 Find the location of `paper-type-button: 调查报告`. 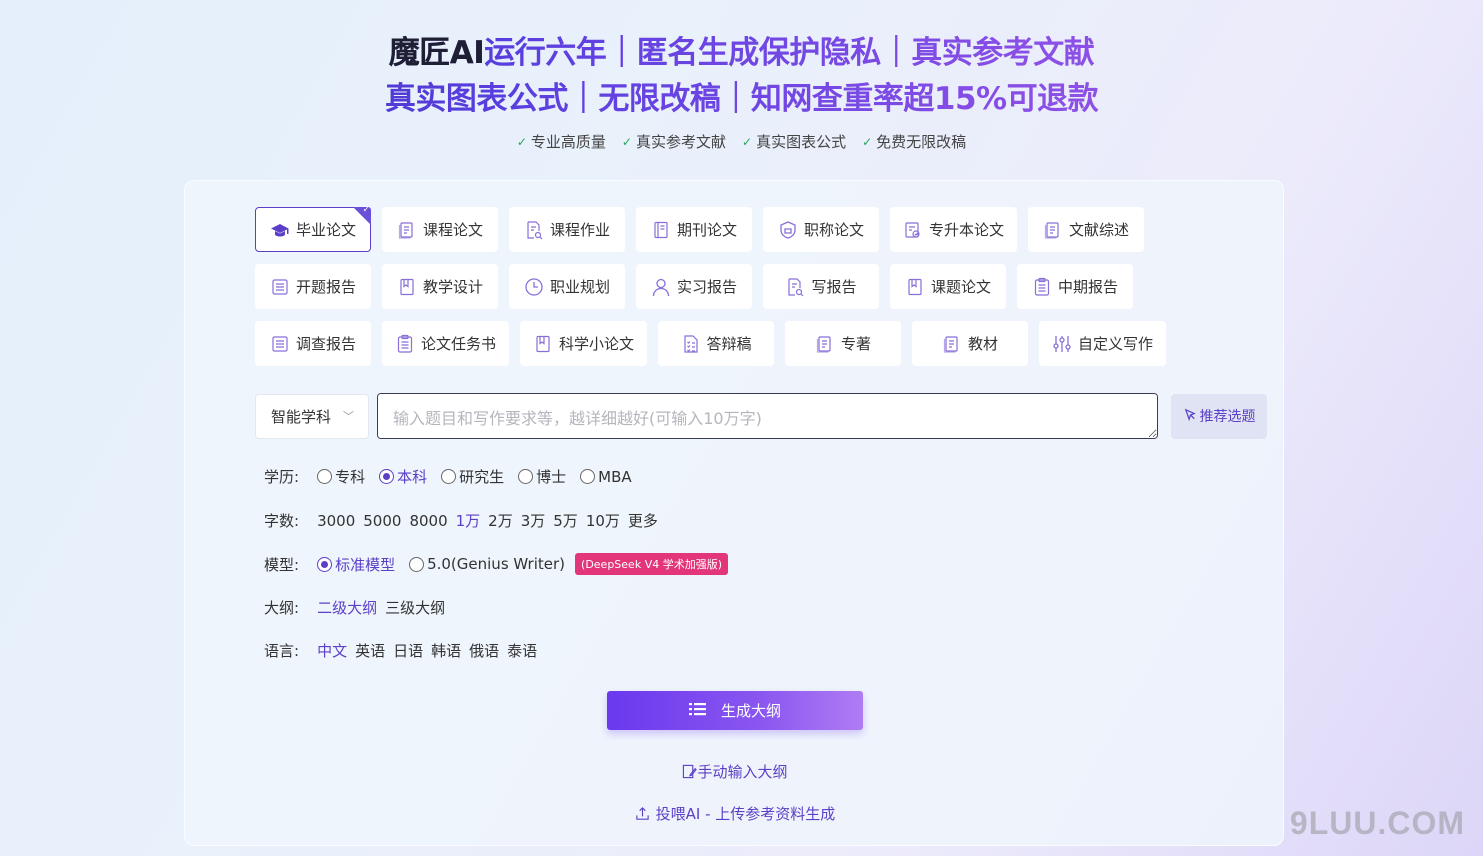

paper-type-button: 调查报告 is located at coordinates (313, 343).